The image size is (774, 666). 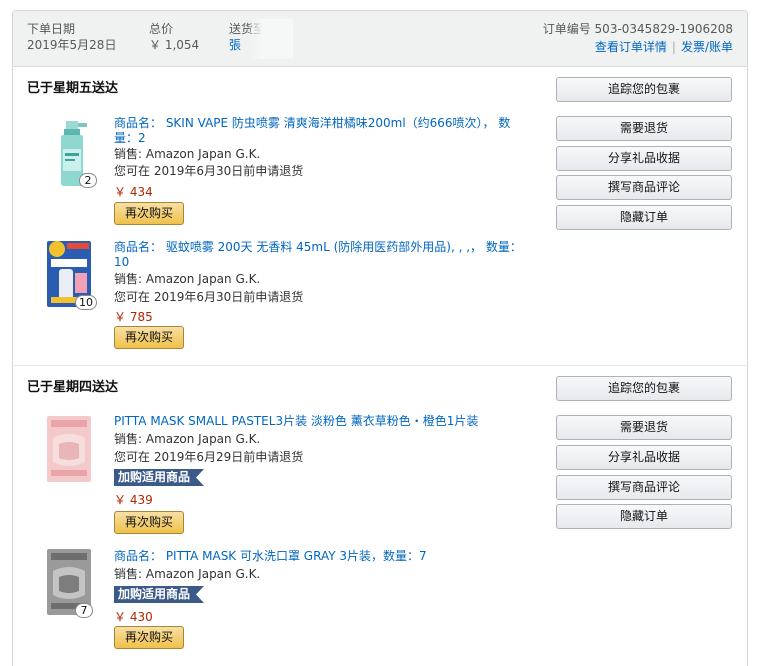 What do you see at coordinates (88, 180) in the screenshot?
I see `quantity-badge: 2` at bounding box center [88, 180].